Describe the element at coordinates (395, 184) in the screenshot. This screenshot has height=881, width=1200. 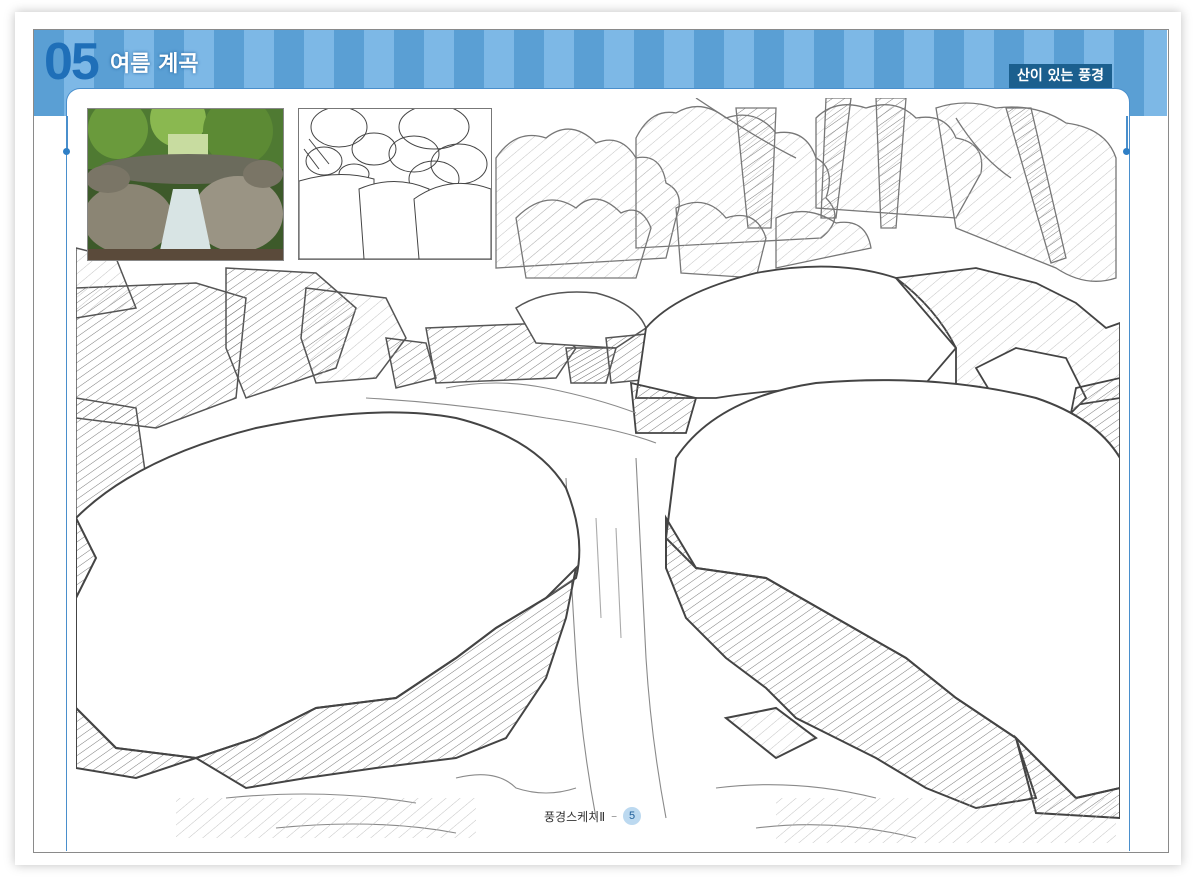
I see `shape-guide-diagram` at that location.